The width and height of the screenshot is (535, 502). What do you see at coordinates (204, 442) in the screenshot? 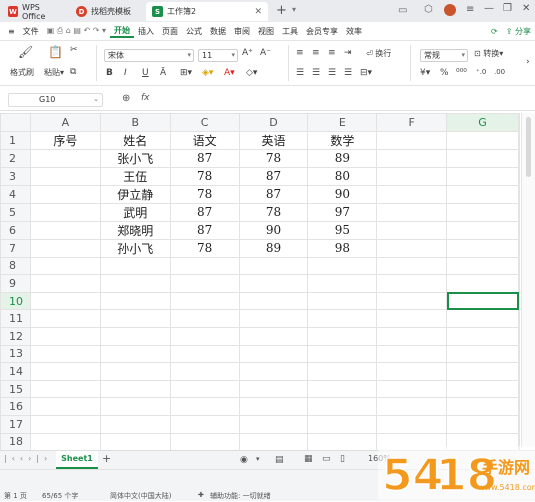
I see `cell-c18` at bounding box center [204, 442].